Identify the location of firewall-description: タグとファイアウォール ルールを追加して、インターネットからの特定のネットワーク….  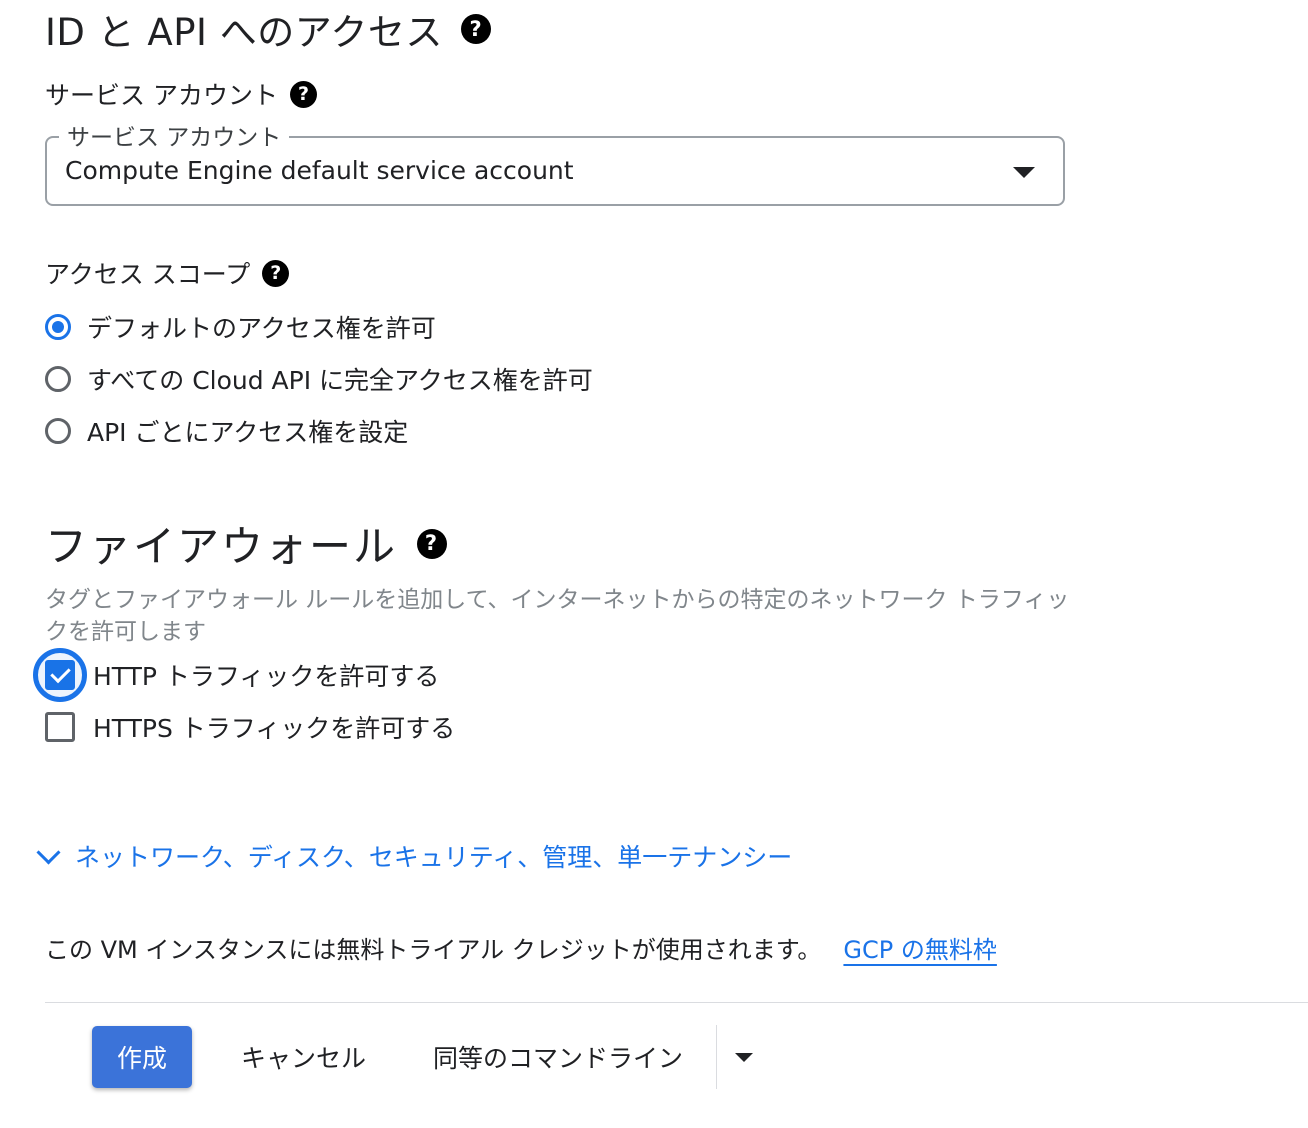
(557, 616).